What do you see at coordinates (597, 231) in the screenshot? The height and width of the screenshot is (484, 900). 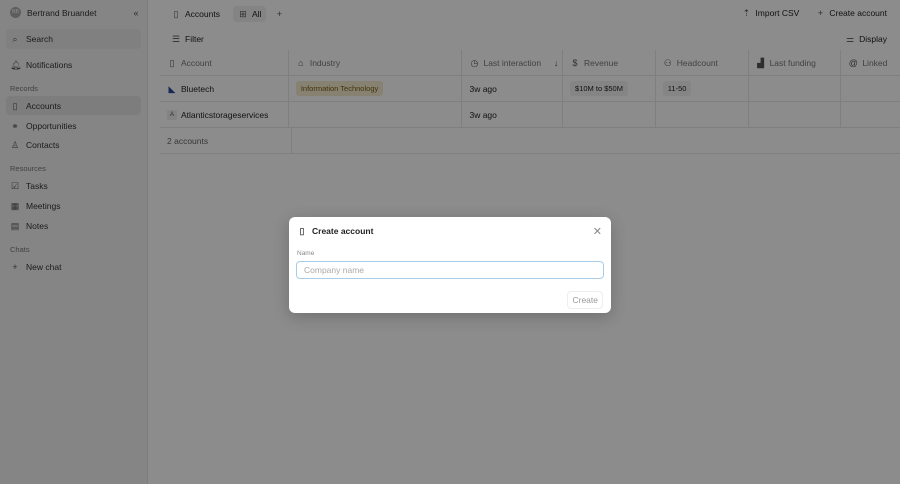 I see `close-icon: ✕` at bounding box center [597, 231].